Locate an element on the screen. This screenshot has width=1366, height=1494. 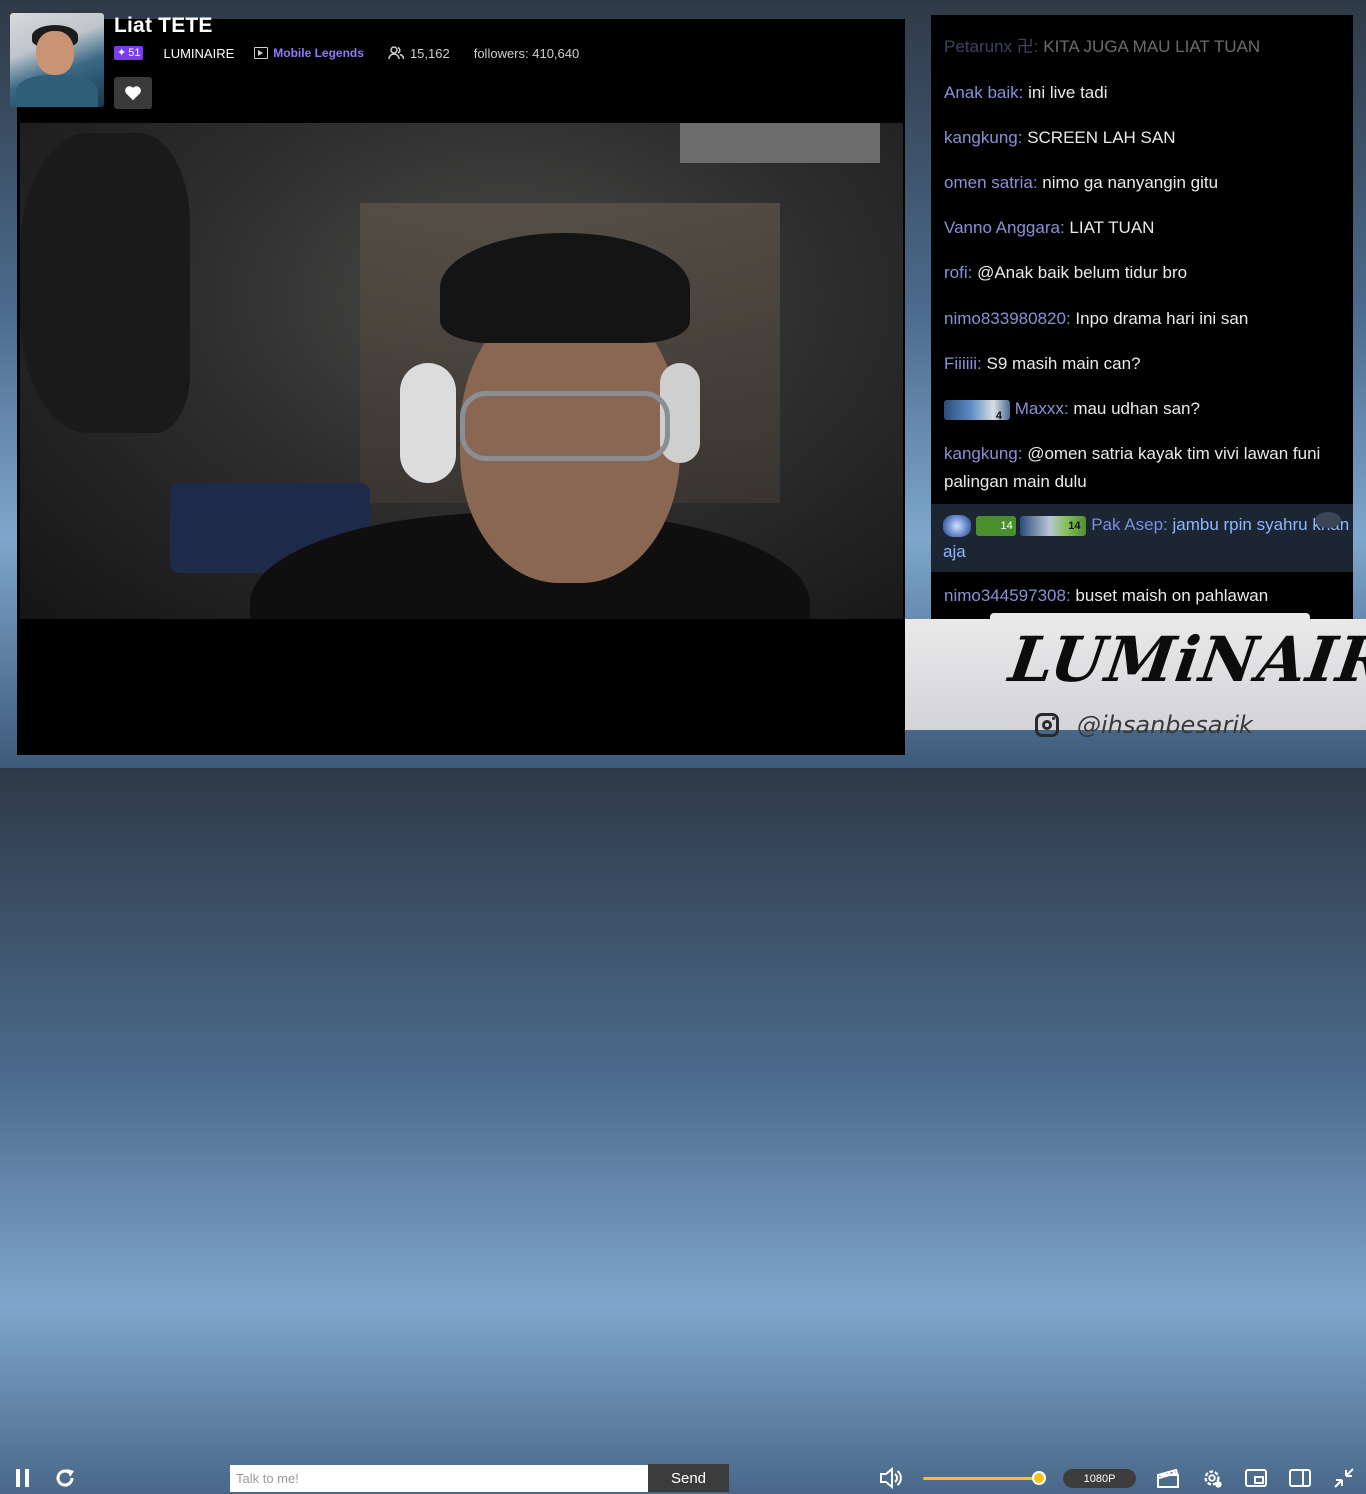
viewer-value: 15,162 is located at coordinates (429, 53).